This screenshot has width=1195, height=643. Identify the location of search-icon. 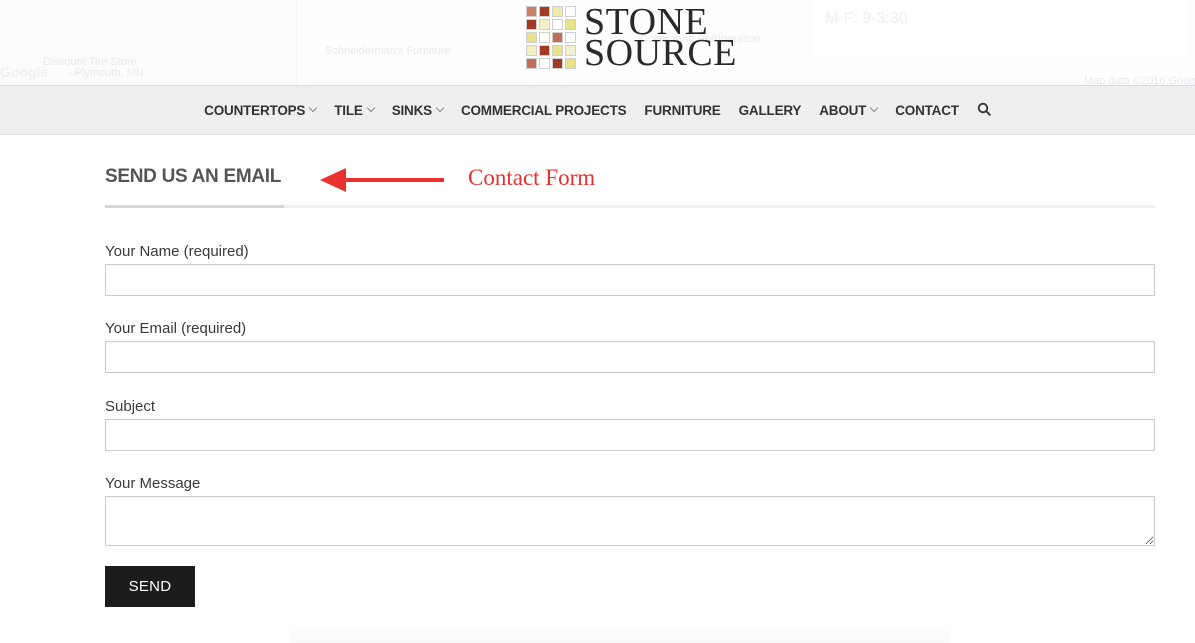
(984, 109).